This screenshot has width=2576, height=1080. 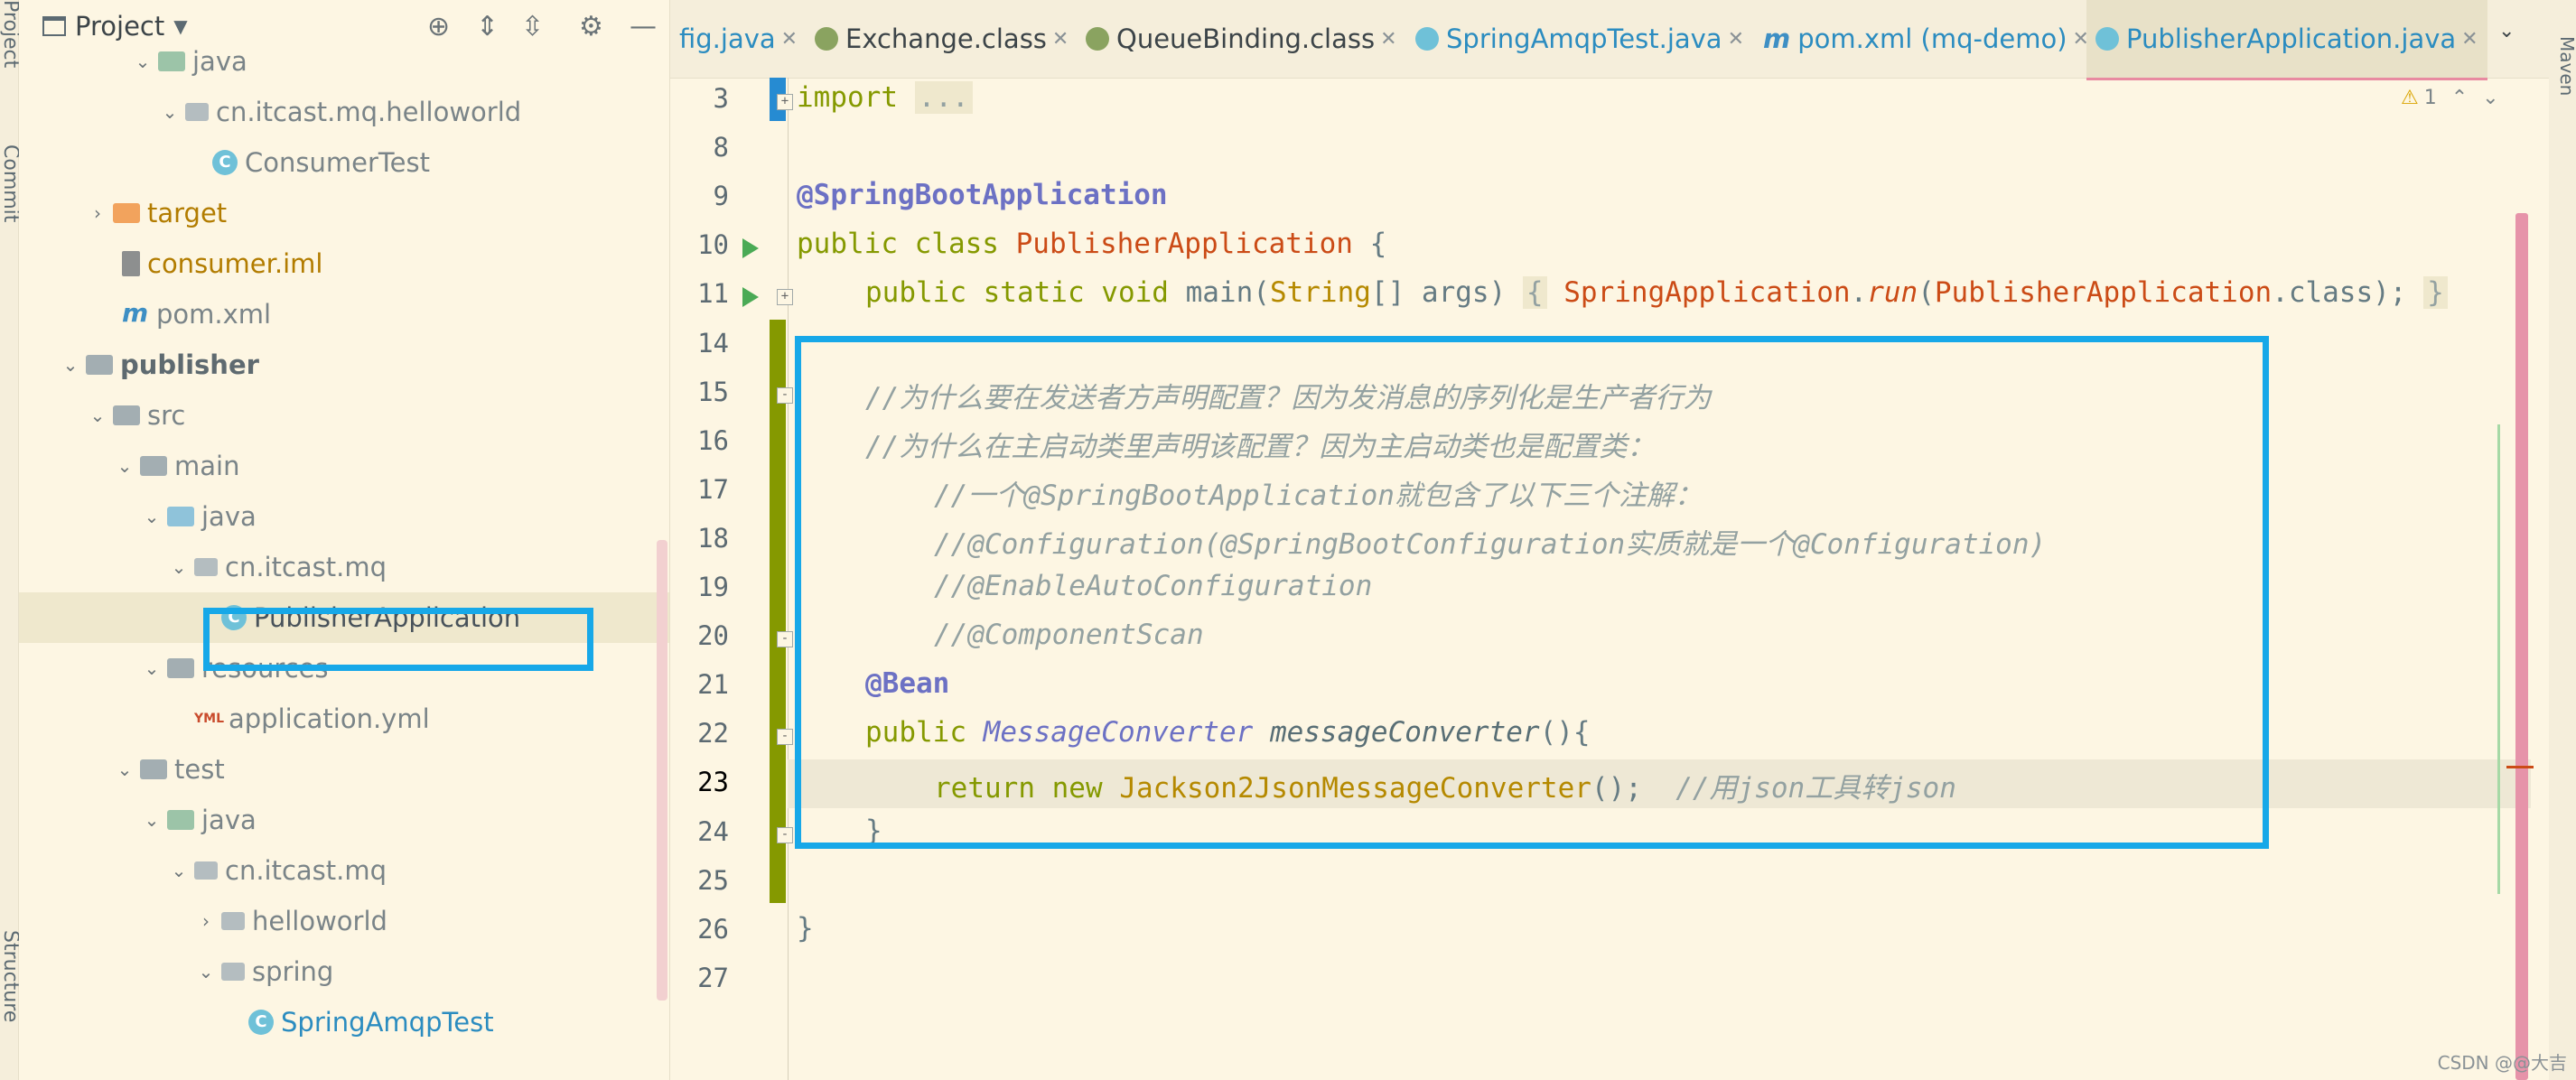 I want to click on vcs-change-bar, so click(x=778, y=611).